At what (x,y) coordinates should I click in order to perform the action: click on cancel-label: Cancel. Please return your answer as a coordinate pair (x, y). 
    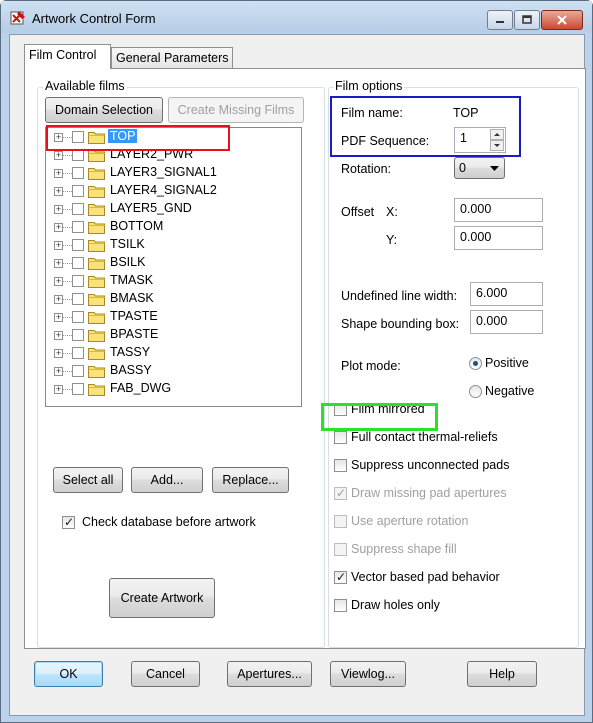
    Looking at the image, I should click on (165, 674).